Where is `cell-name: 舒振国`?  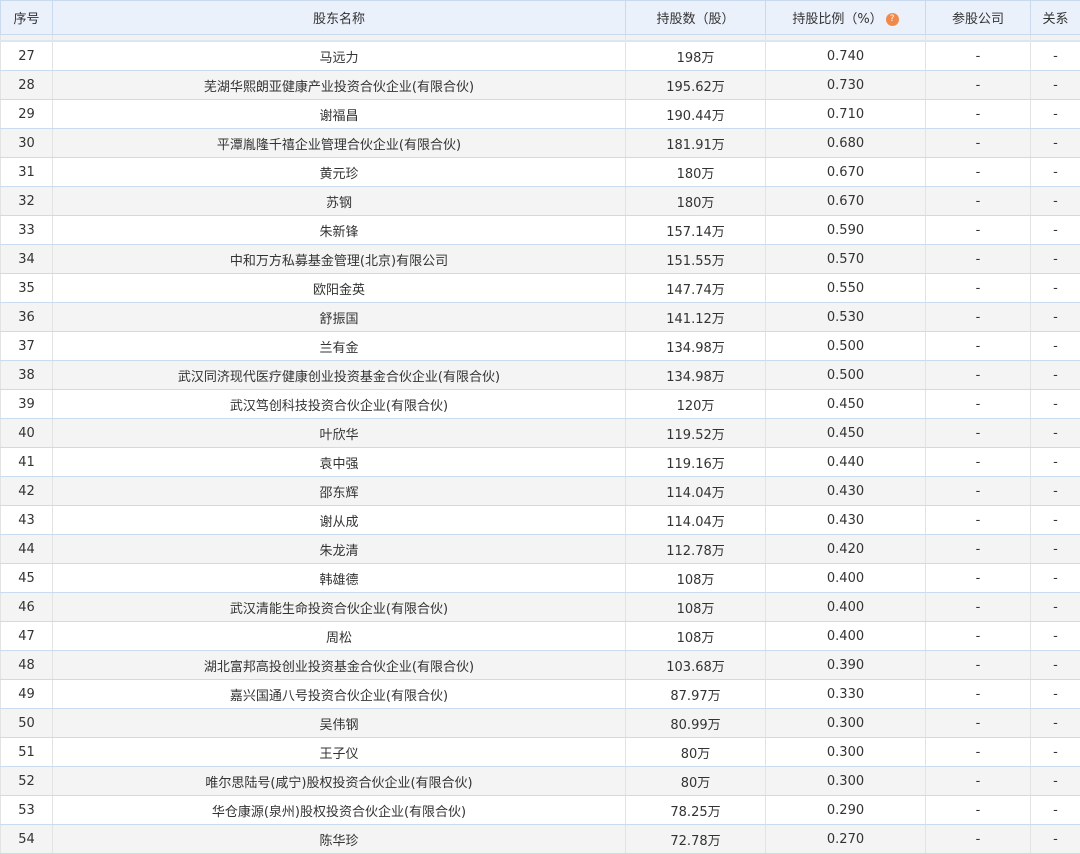
cell-name: 舒振国 is located at coordinates (339, 317).